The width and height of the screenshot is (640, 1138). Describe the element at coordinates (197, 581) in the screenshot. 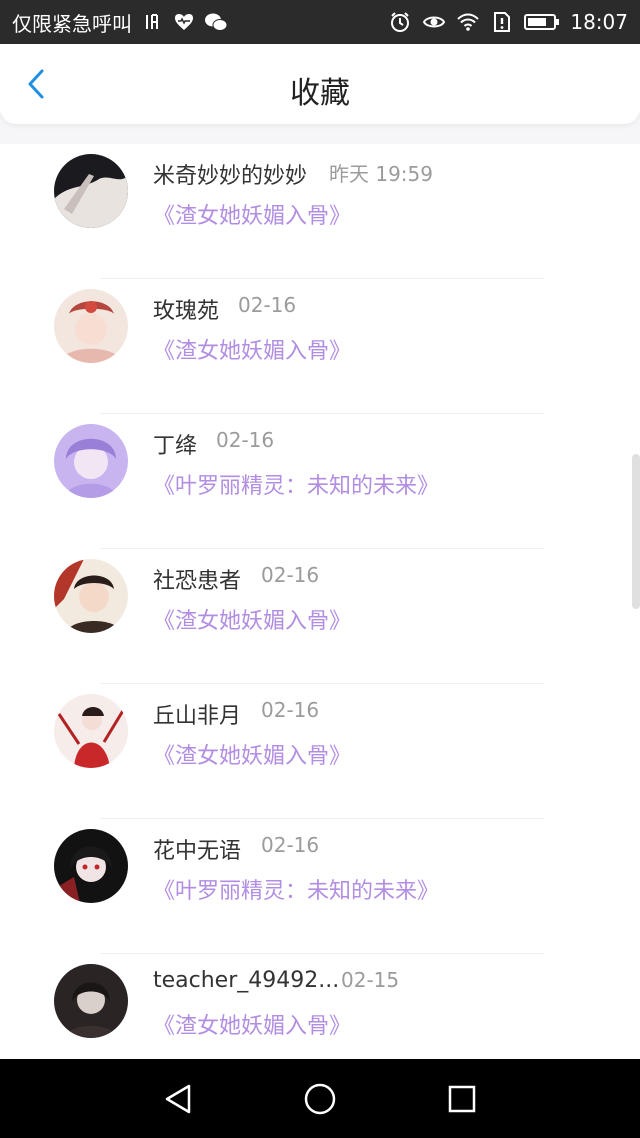

I see `user-name: 社恐患者` at that location.